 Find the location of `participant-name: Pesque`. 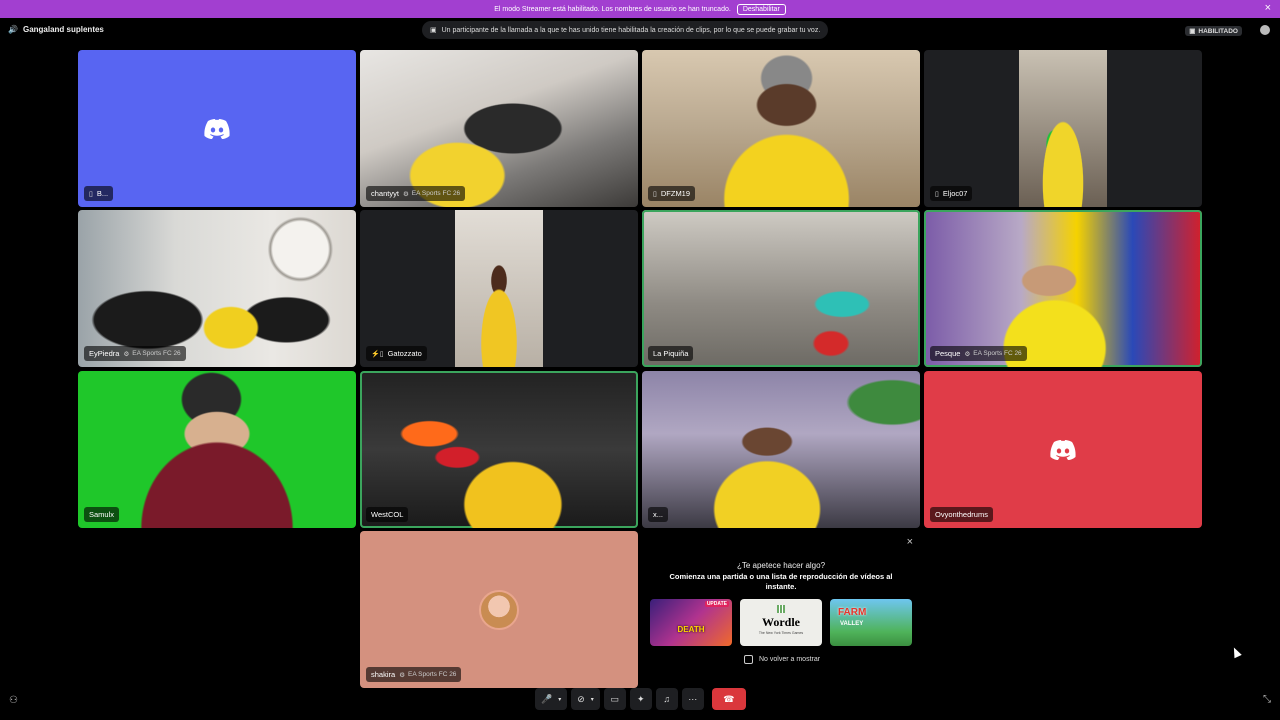

participant-name: Pesque is located at coordinates (948, 353).